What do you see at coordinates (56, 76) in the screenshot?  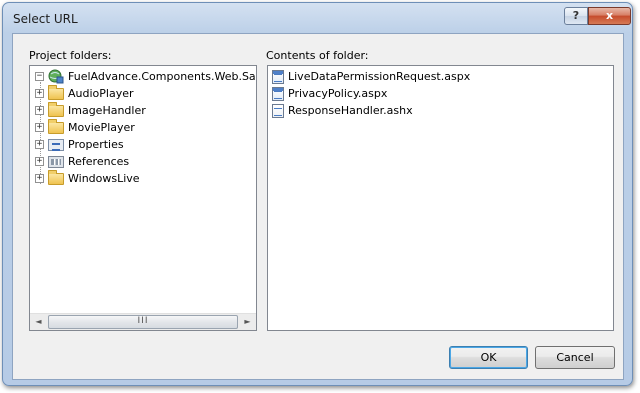 I see `web-project-icon` at bounding box center [56, 76].